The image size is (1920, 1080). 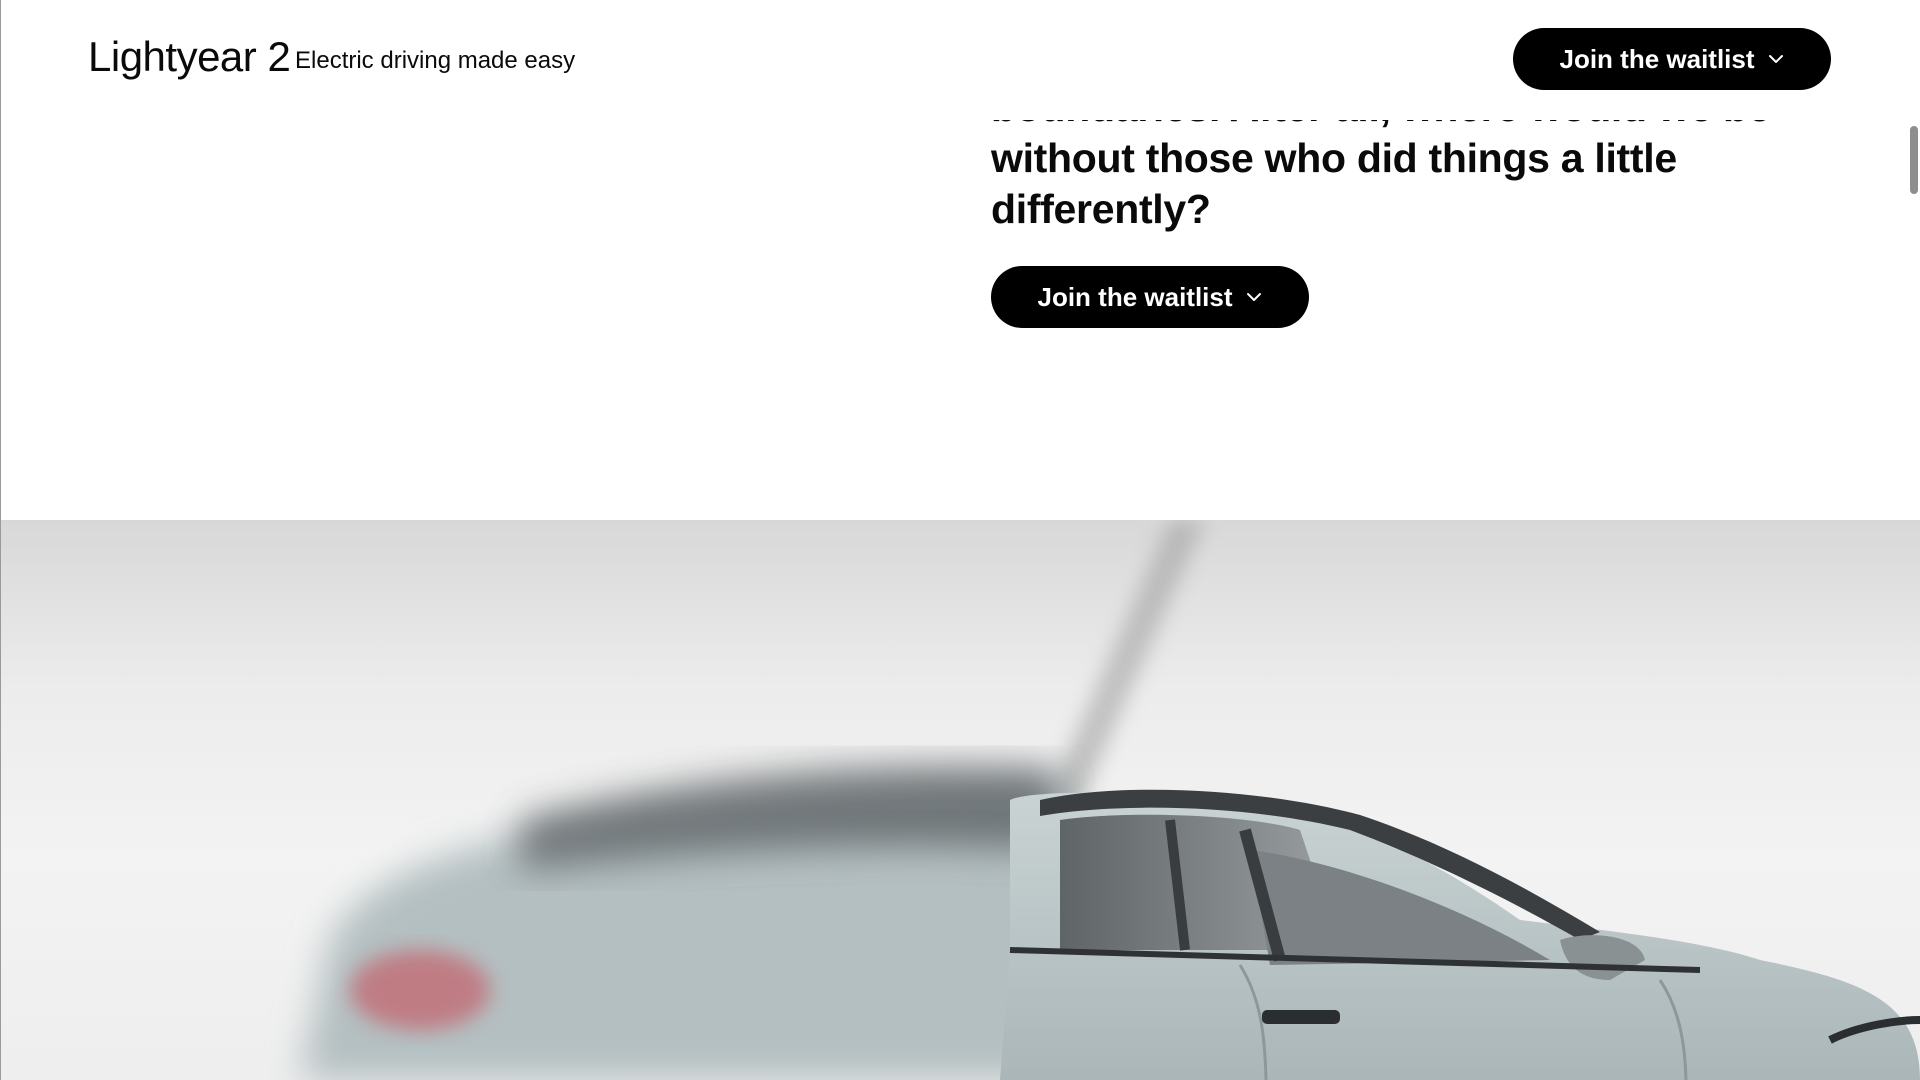 I want to click on tagline: Electric driving made easy, so click(x=435, y=60).